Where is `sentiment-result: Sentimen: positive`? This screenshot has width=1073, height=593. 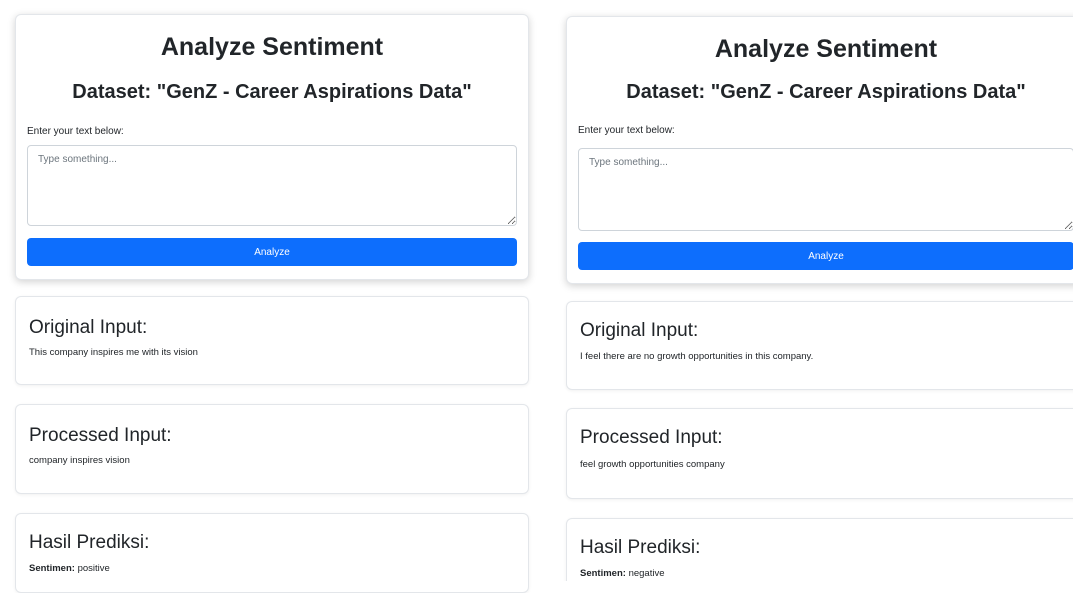
sentiment-result: Sentimen: positive is located at coordinates (69, 568).